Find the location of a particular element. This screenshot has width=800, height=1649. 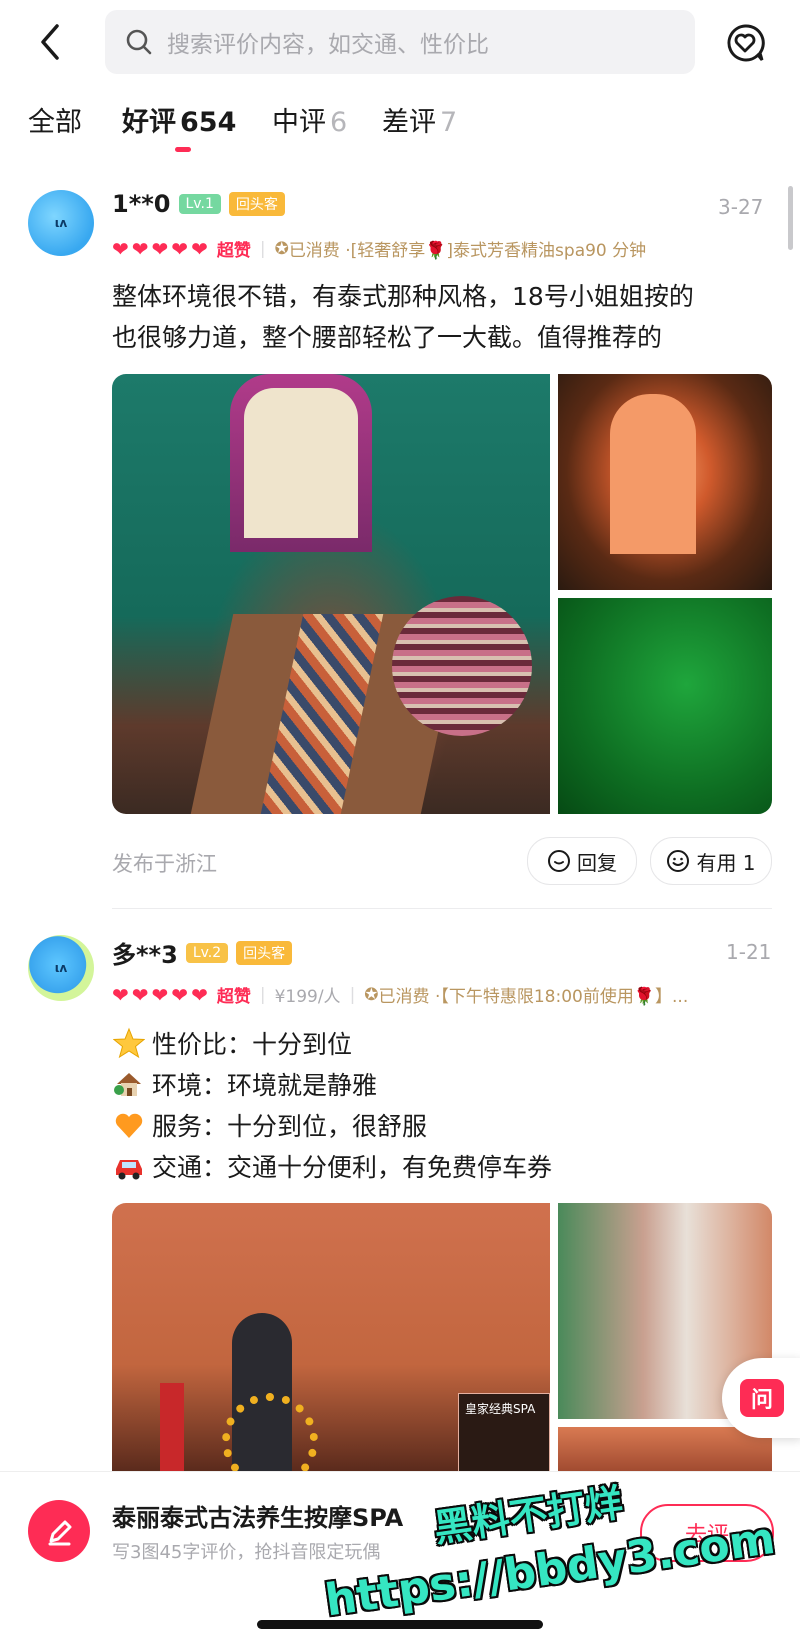

chat-heart-icon is located at coordinates (746, 43).